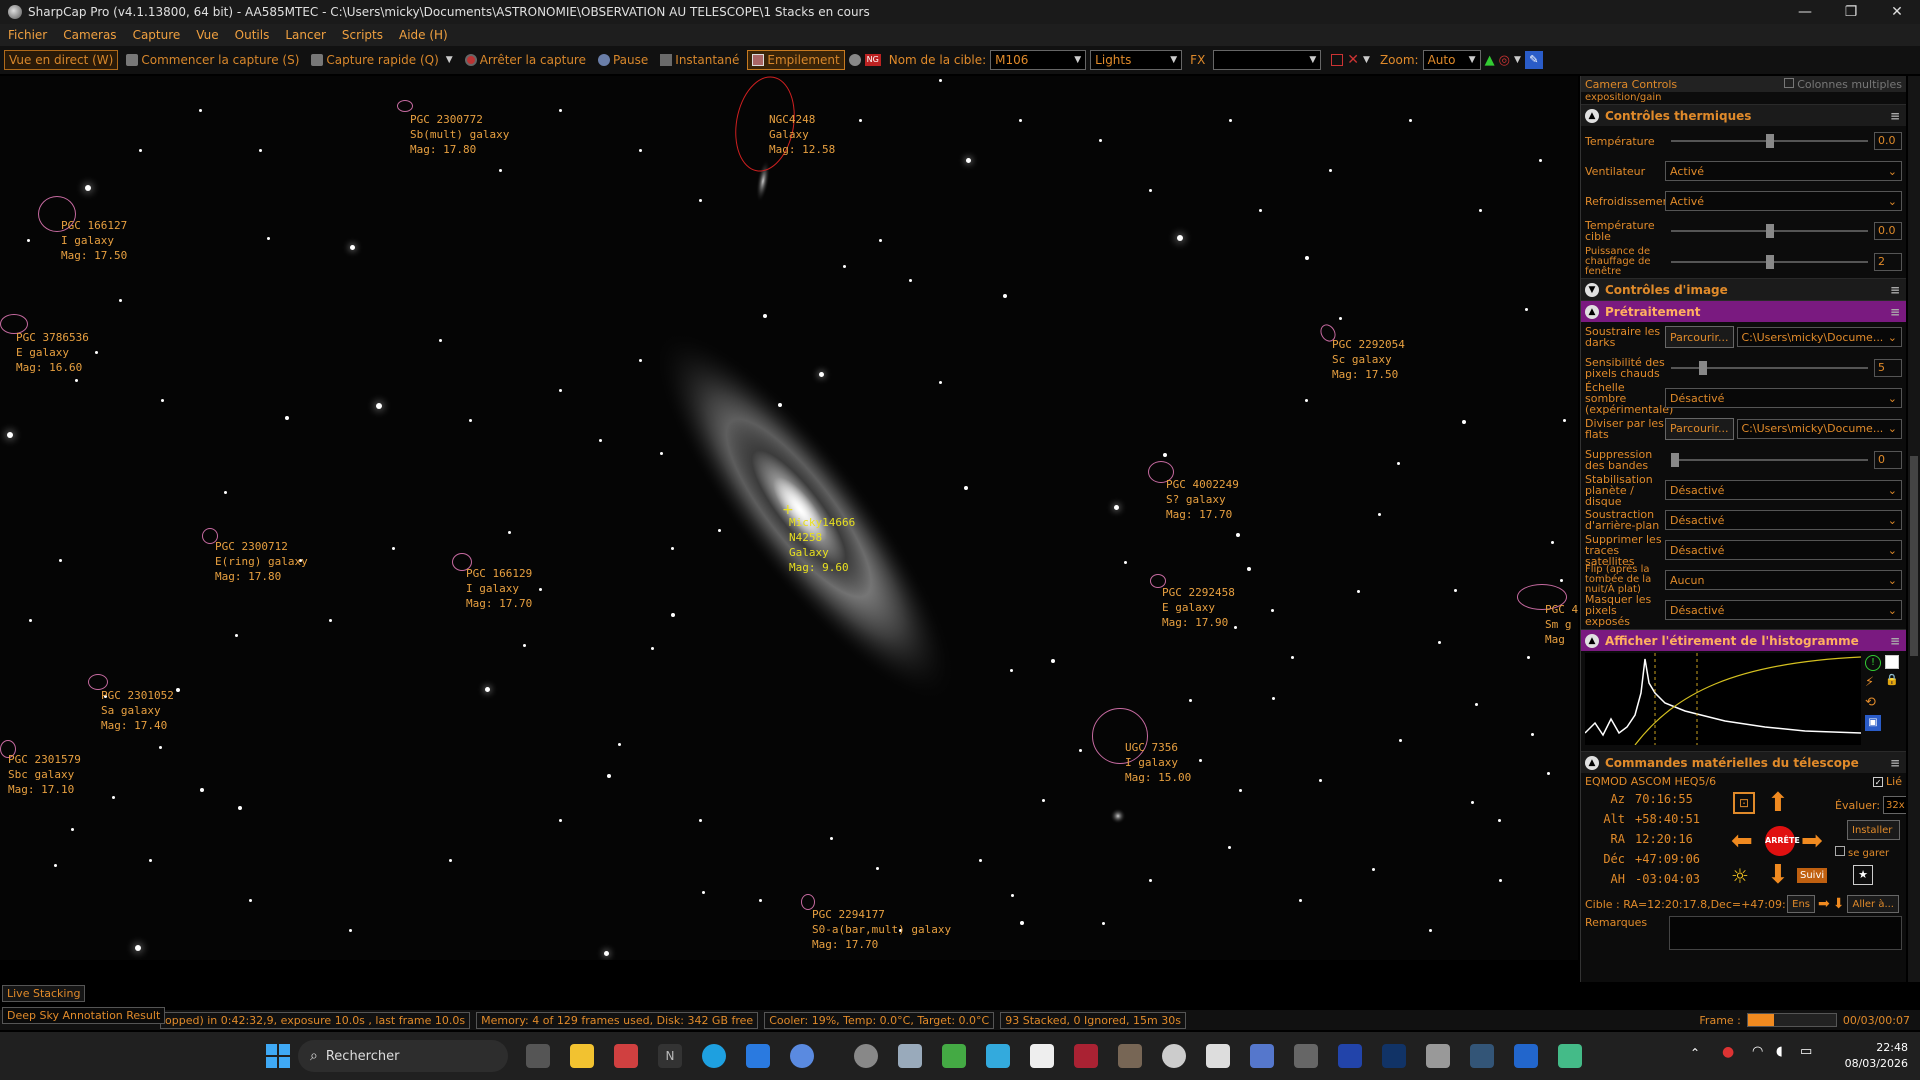 This screenshot has height=1080, width=1920. What do you see at coordinates (1267, 60) in the screenshot?
I see `fx-select: ▼` at bounding box center [1267, 60].